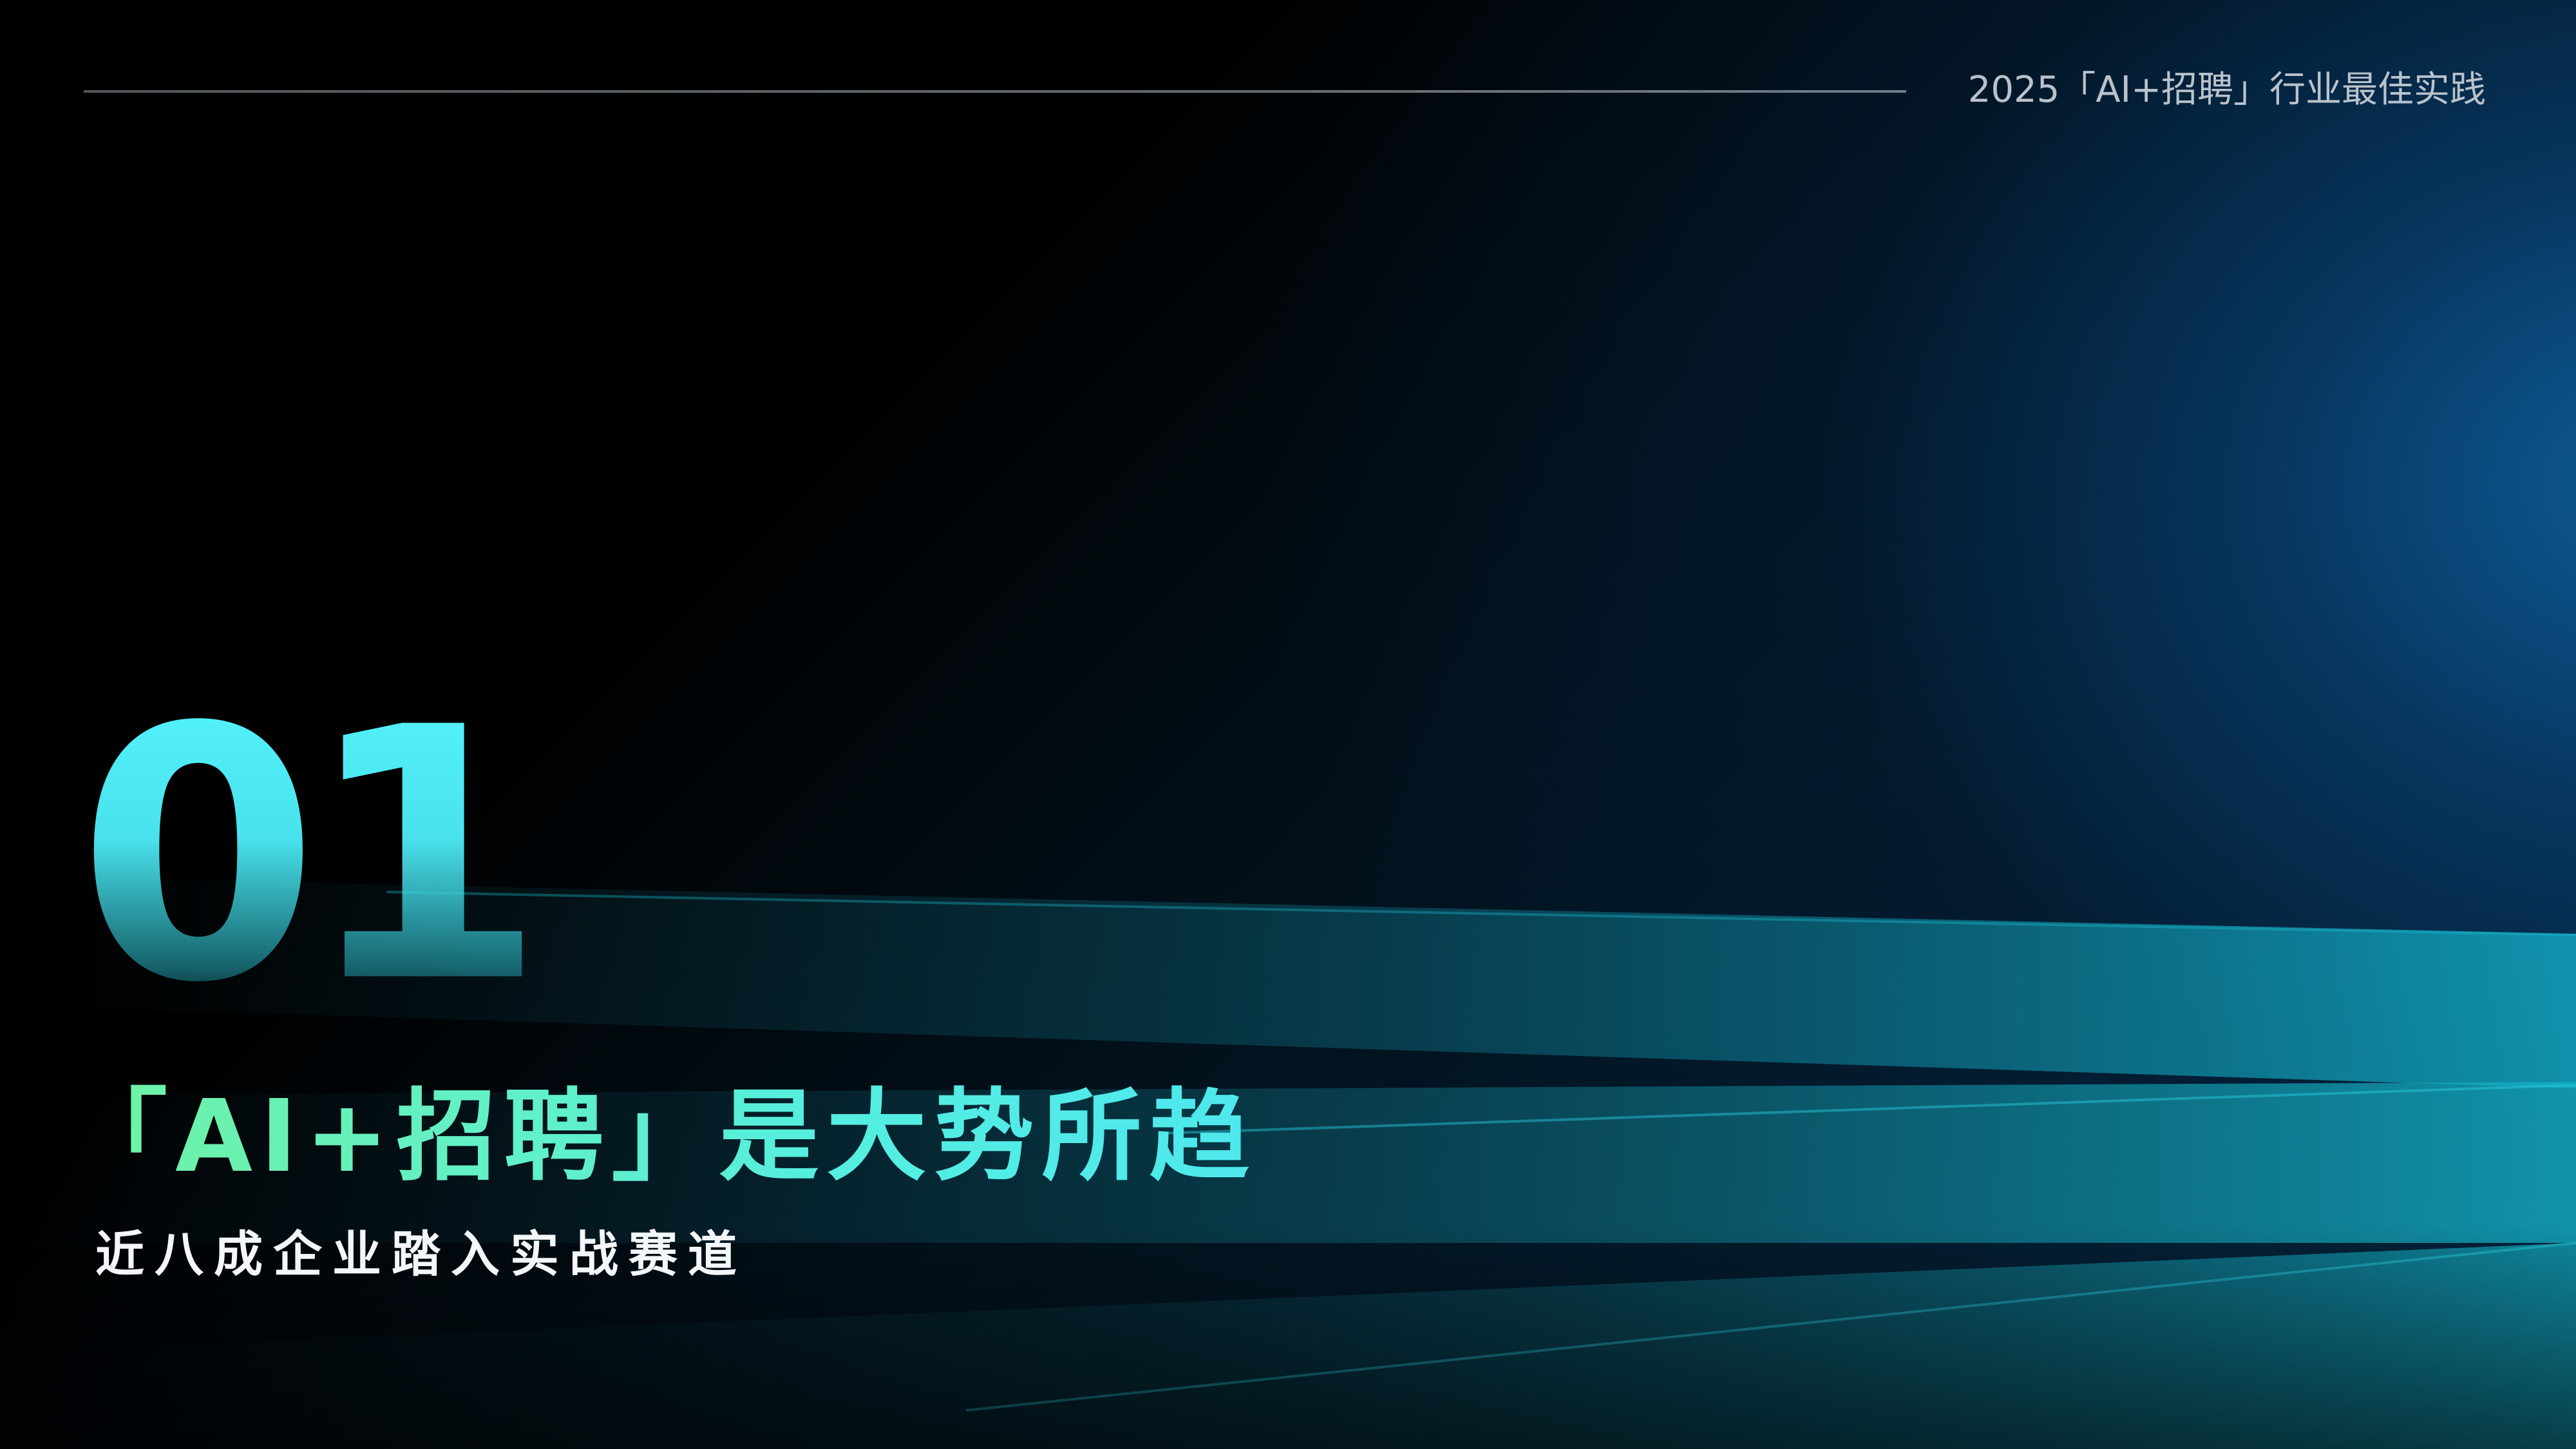  Describe the element at coordinates (421, 1254) in the screenshot. I see `section-subtitle: 近八成企业踏入实战赛道` at that location.